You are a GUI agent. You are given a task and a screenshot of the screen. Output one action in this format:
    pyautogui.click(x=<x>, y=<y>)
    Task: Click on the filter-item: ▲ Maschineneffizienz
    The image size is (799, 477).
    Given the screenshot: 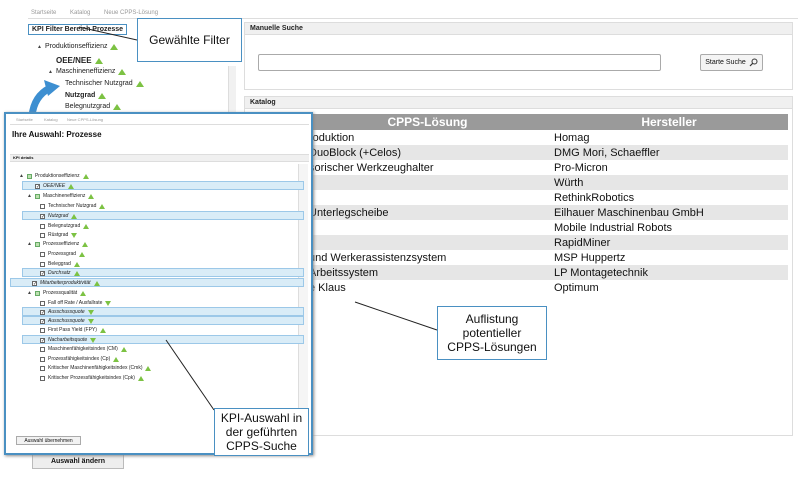 What is the action you would take?
    pyautogui.click(x=87, y=71)
    